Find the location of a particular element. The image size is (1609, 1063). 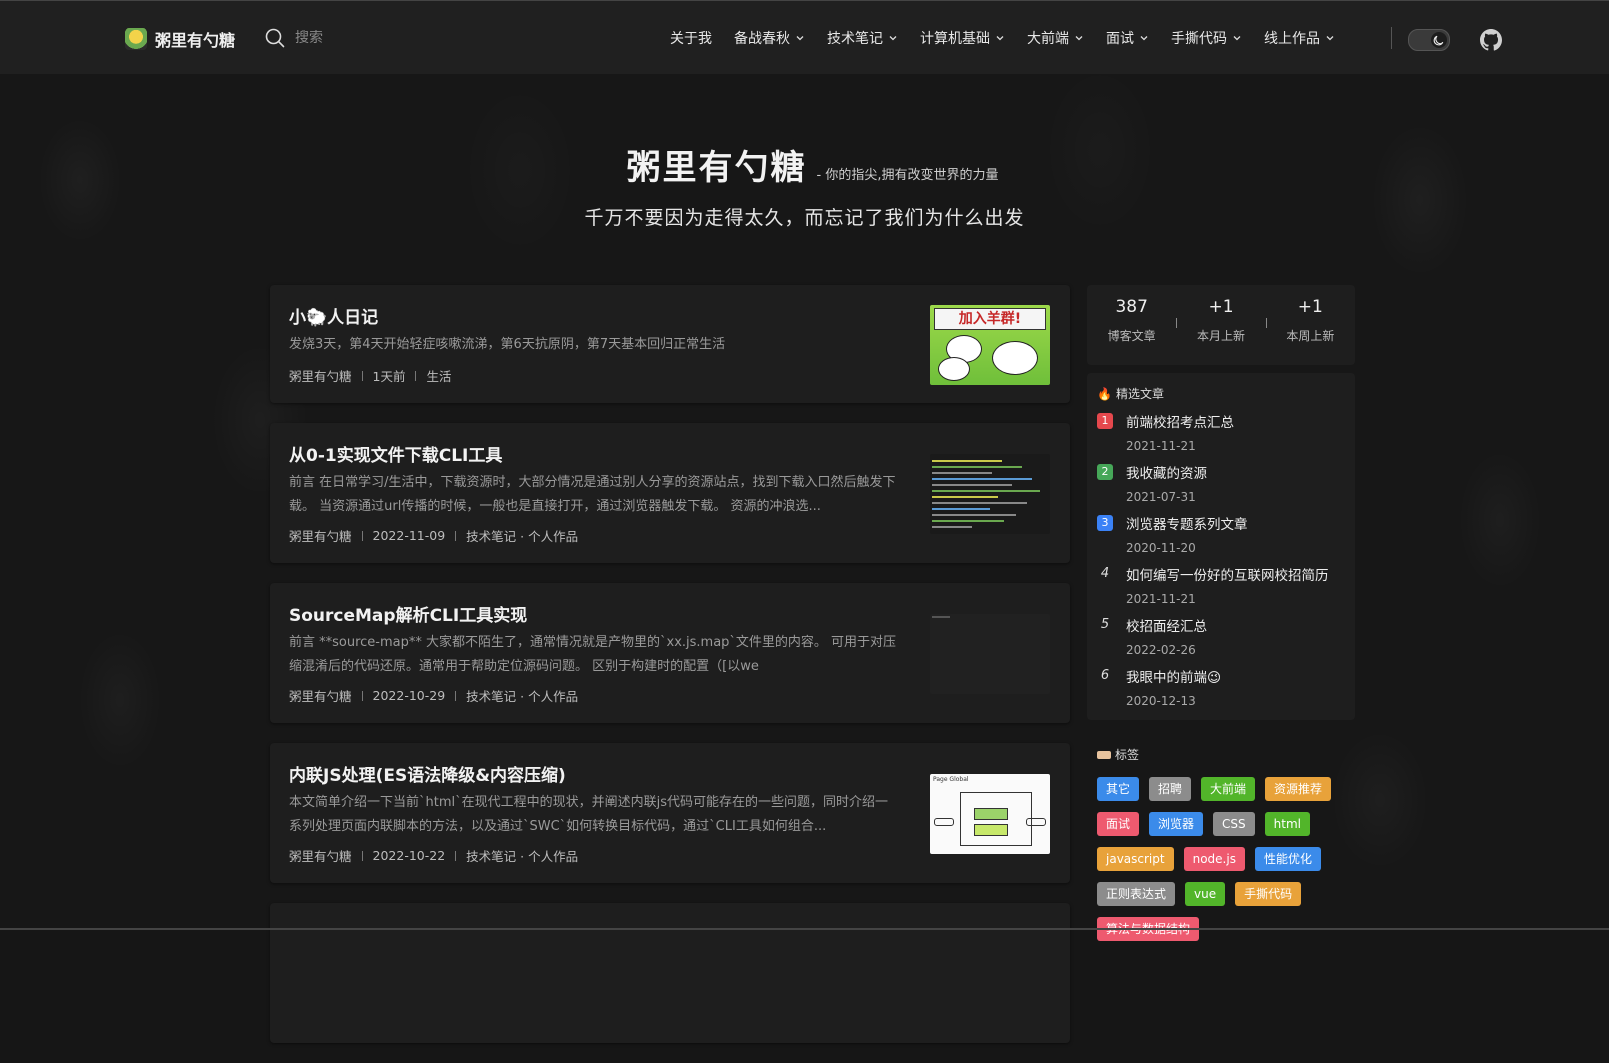

tag-chip: 性能优化 is located at coordinates (1287, 859).